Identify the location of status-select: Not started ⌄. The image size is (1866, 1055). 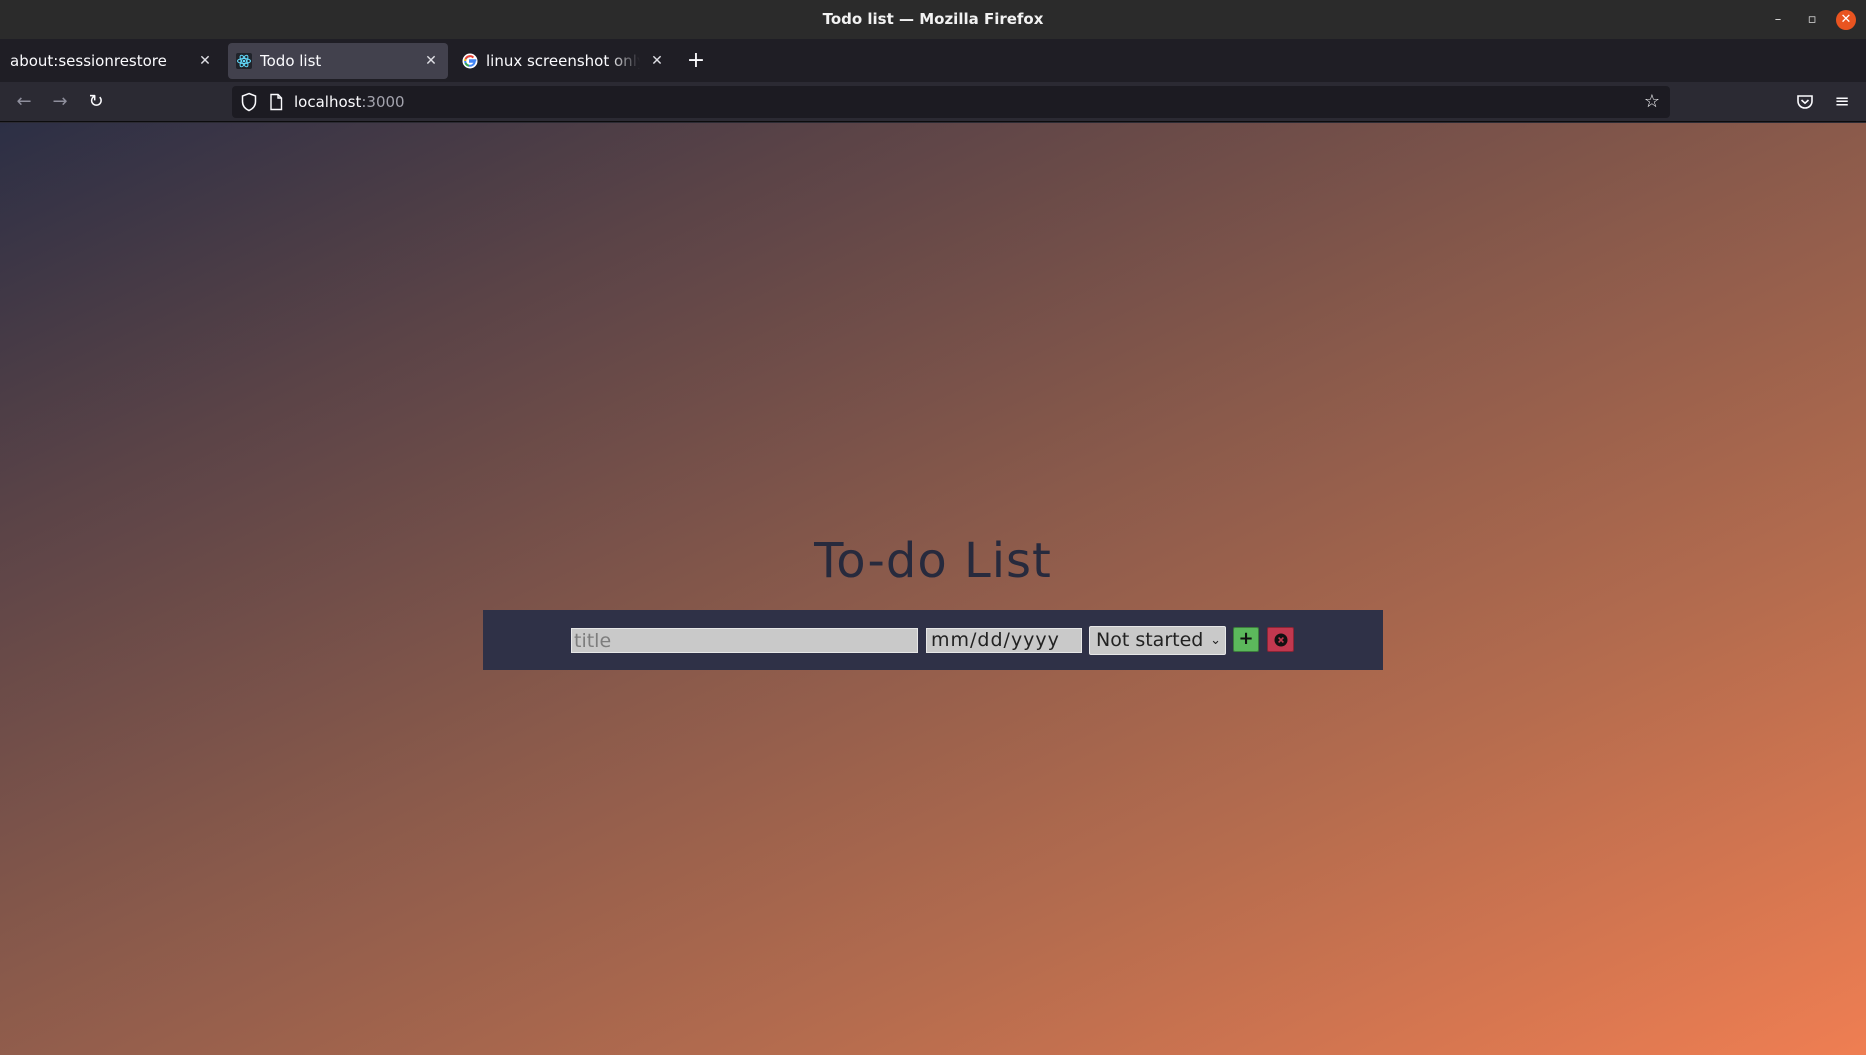
(1157, 640).